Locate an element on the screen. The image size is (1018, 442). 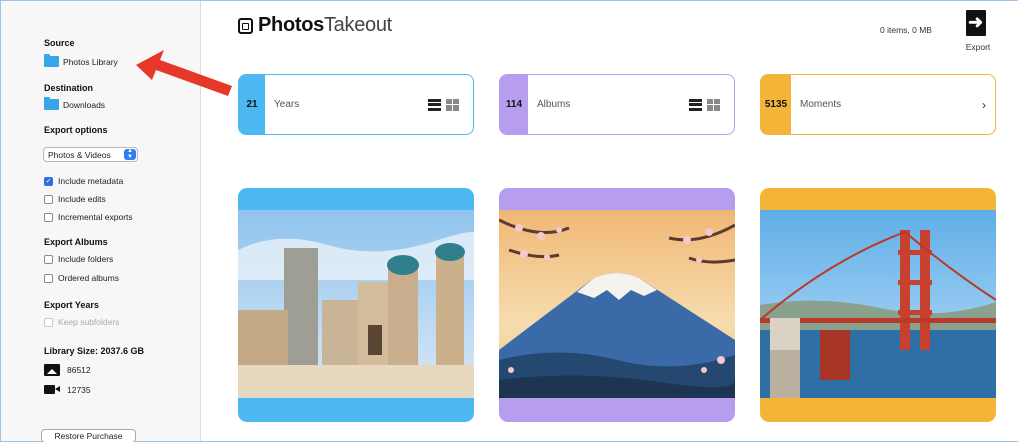
destination-title: Destination is located at coordinates (69, 88).